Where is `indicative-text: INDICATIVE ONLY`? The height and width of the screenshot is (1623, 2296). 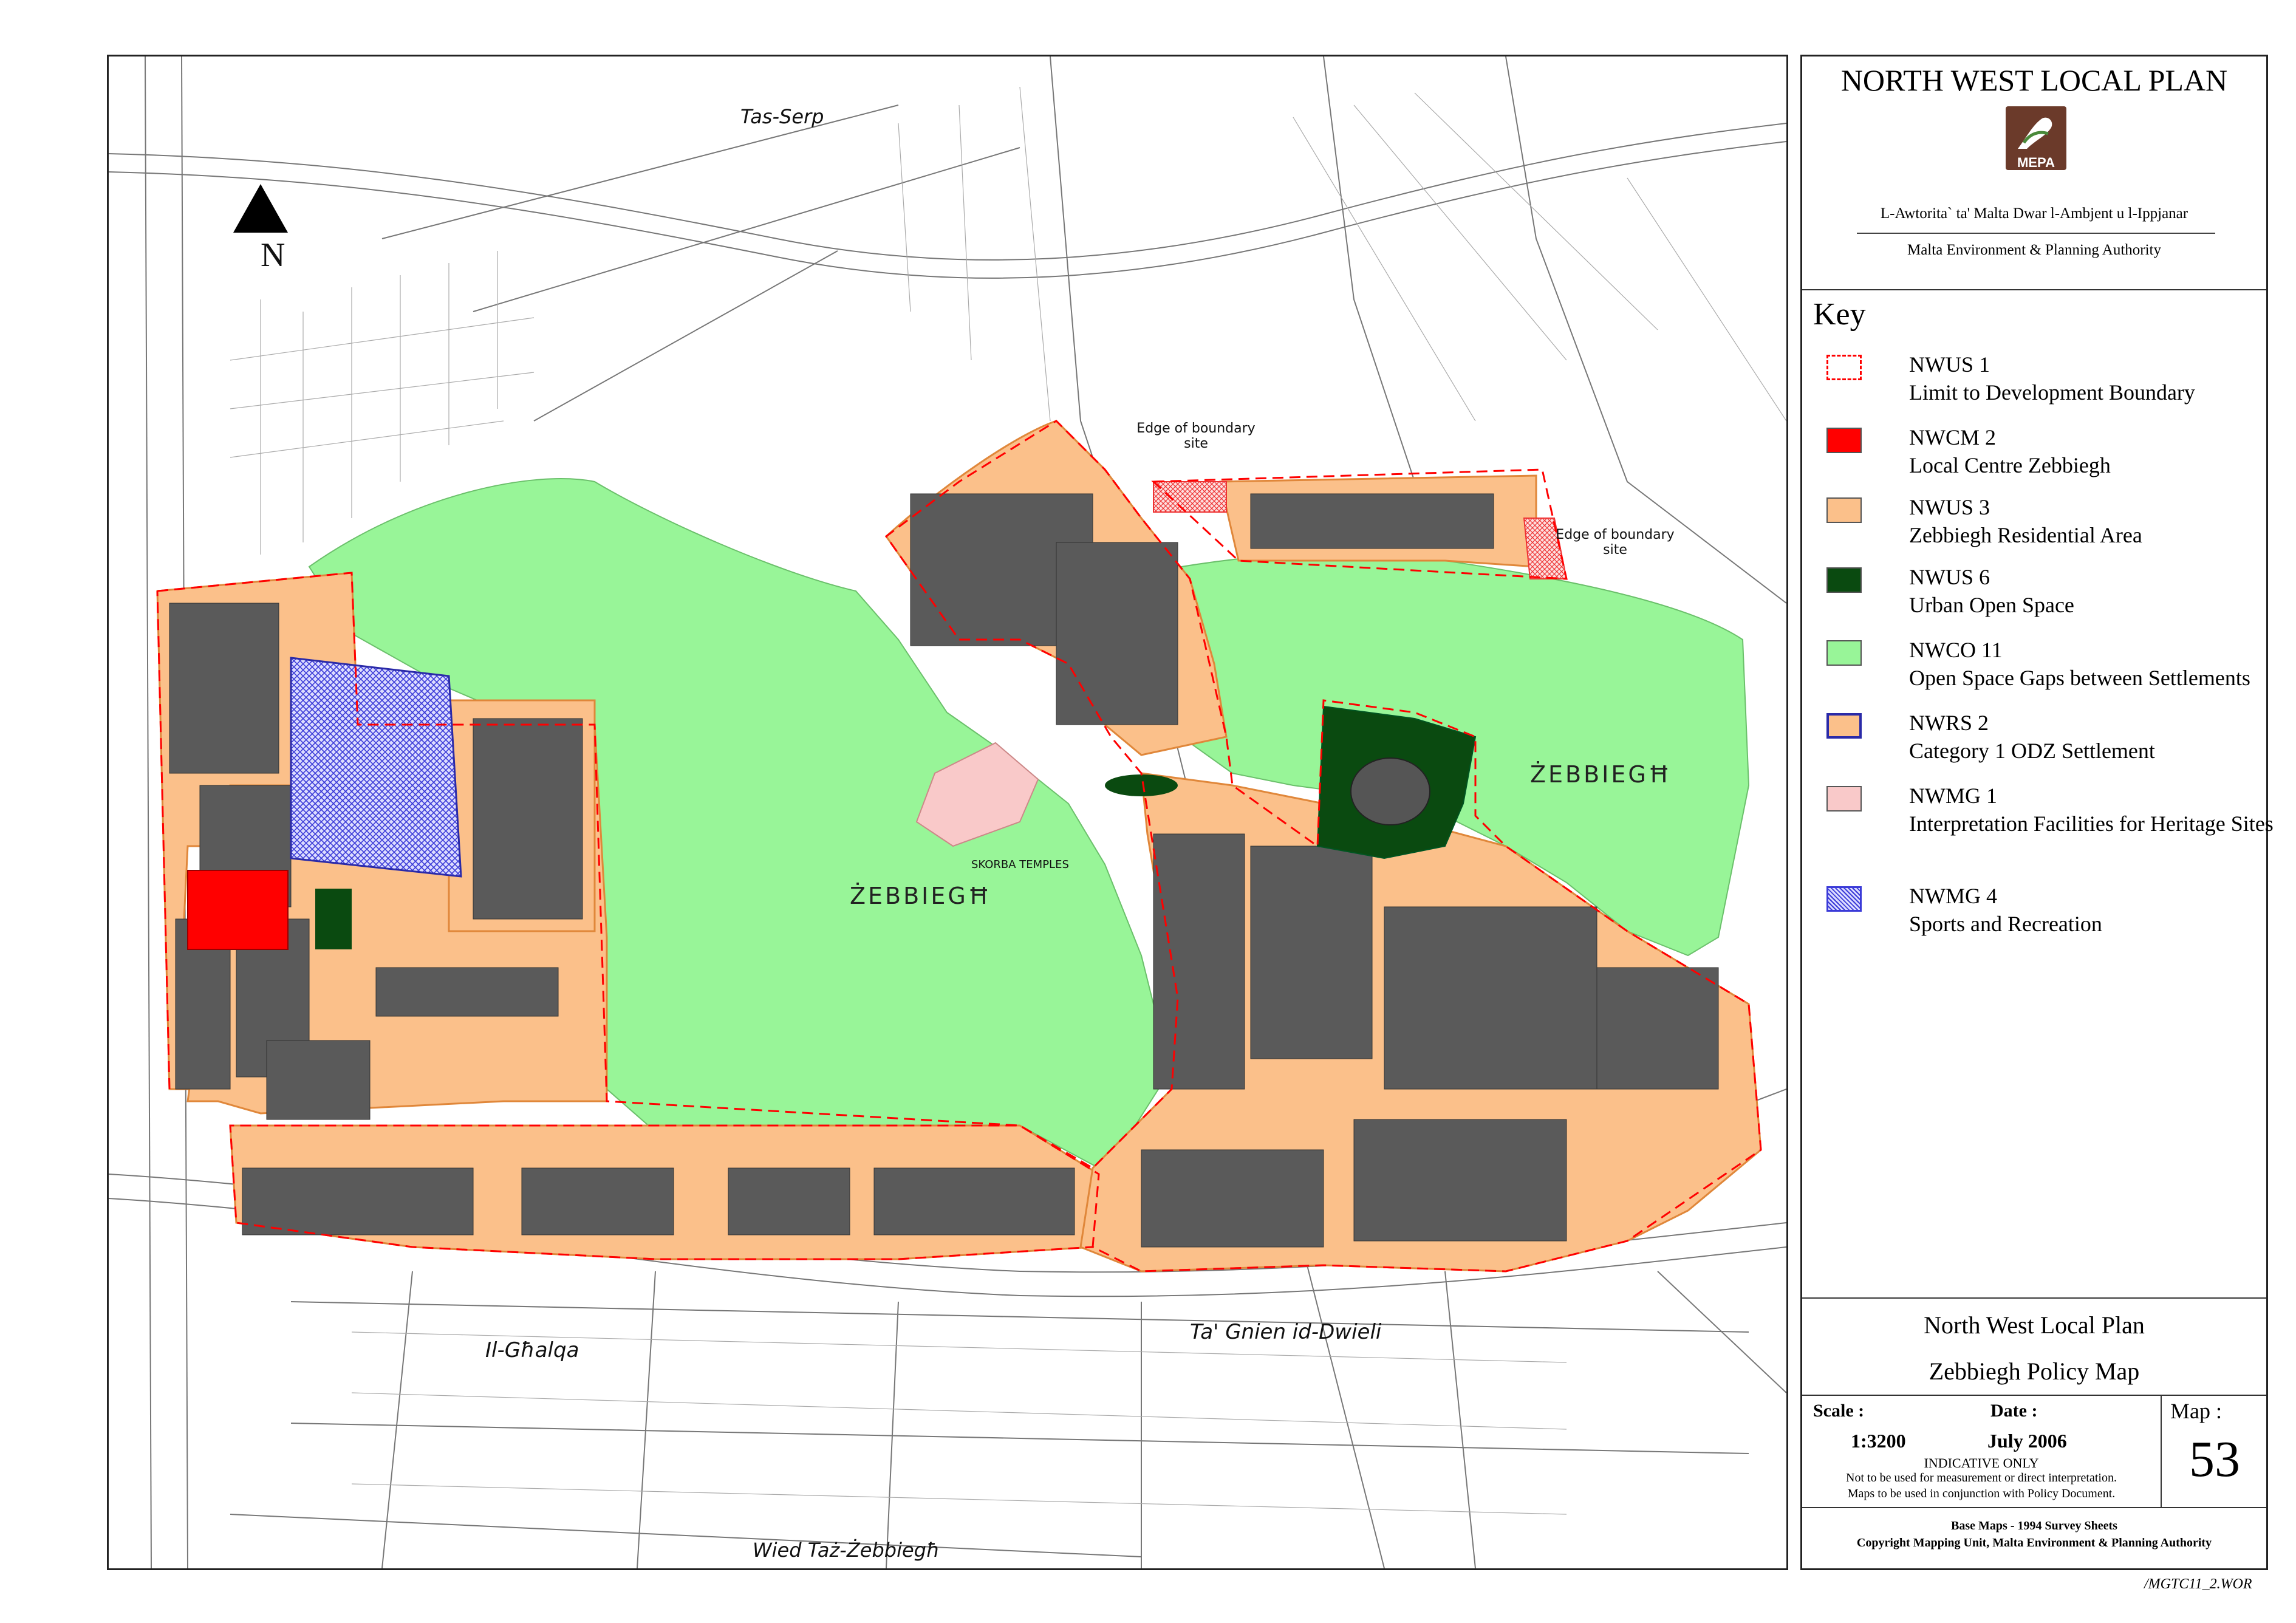
indicative-text: INDICATIVE ONLY is located at coordinates (1981, 1463).